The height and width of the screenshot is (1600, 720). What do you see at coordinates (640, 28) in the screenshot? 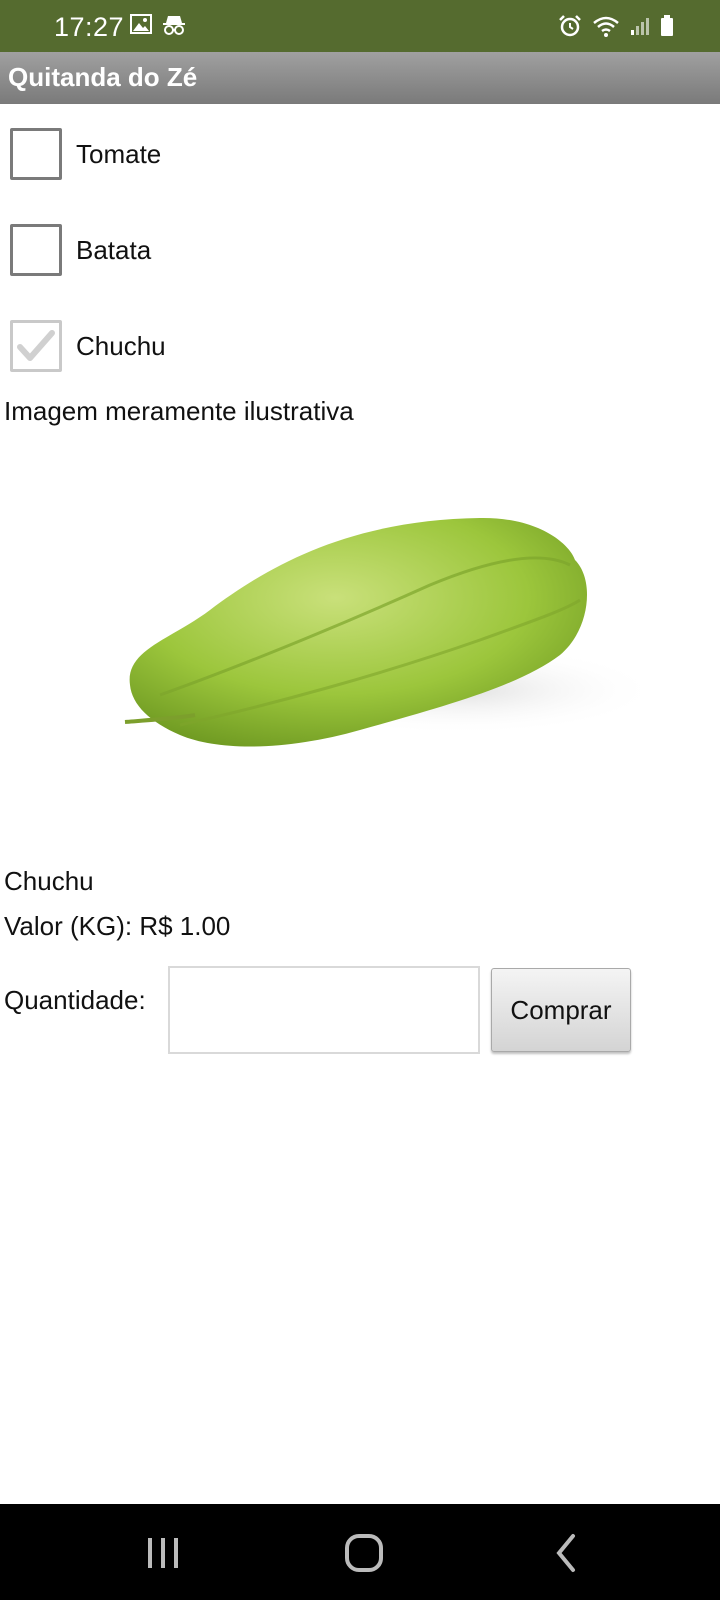
I see `signal-icon` at bounding box center [640, 28].